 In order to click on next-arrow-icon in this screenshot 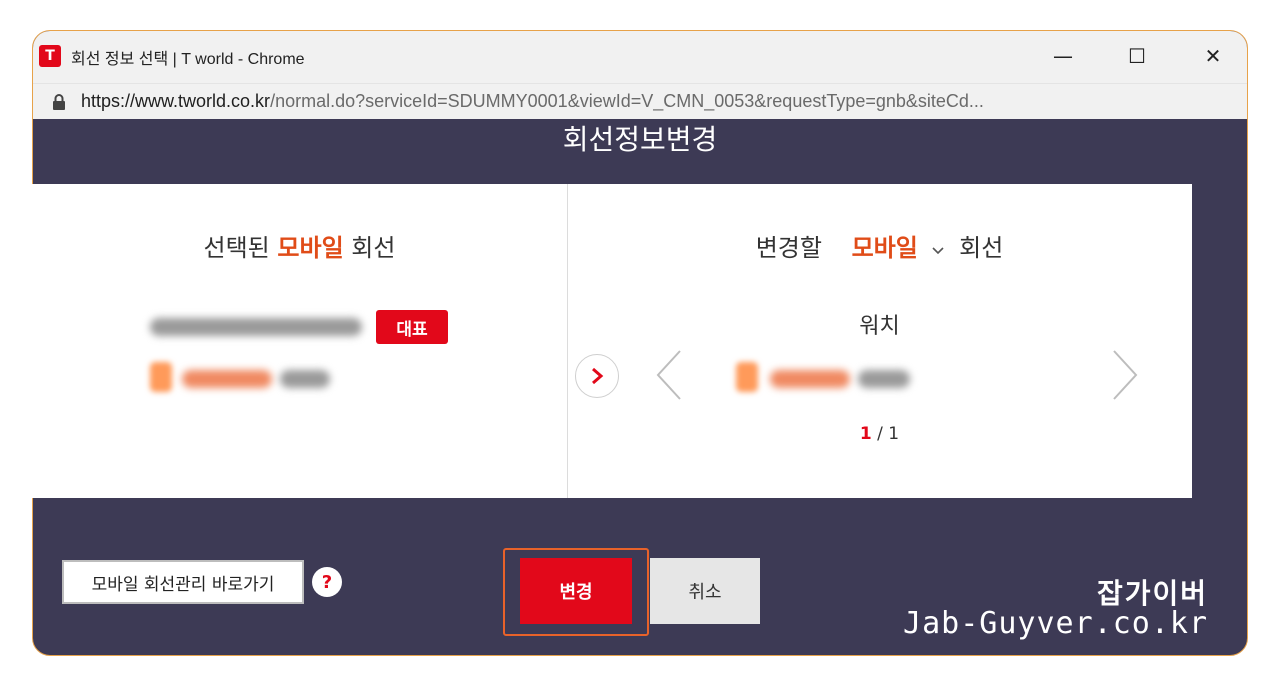, I will do `click(1125, 375)`.